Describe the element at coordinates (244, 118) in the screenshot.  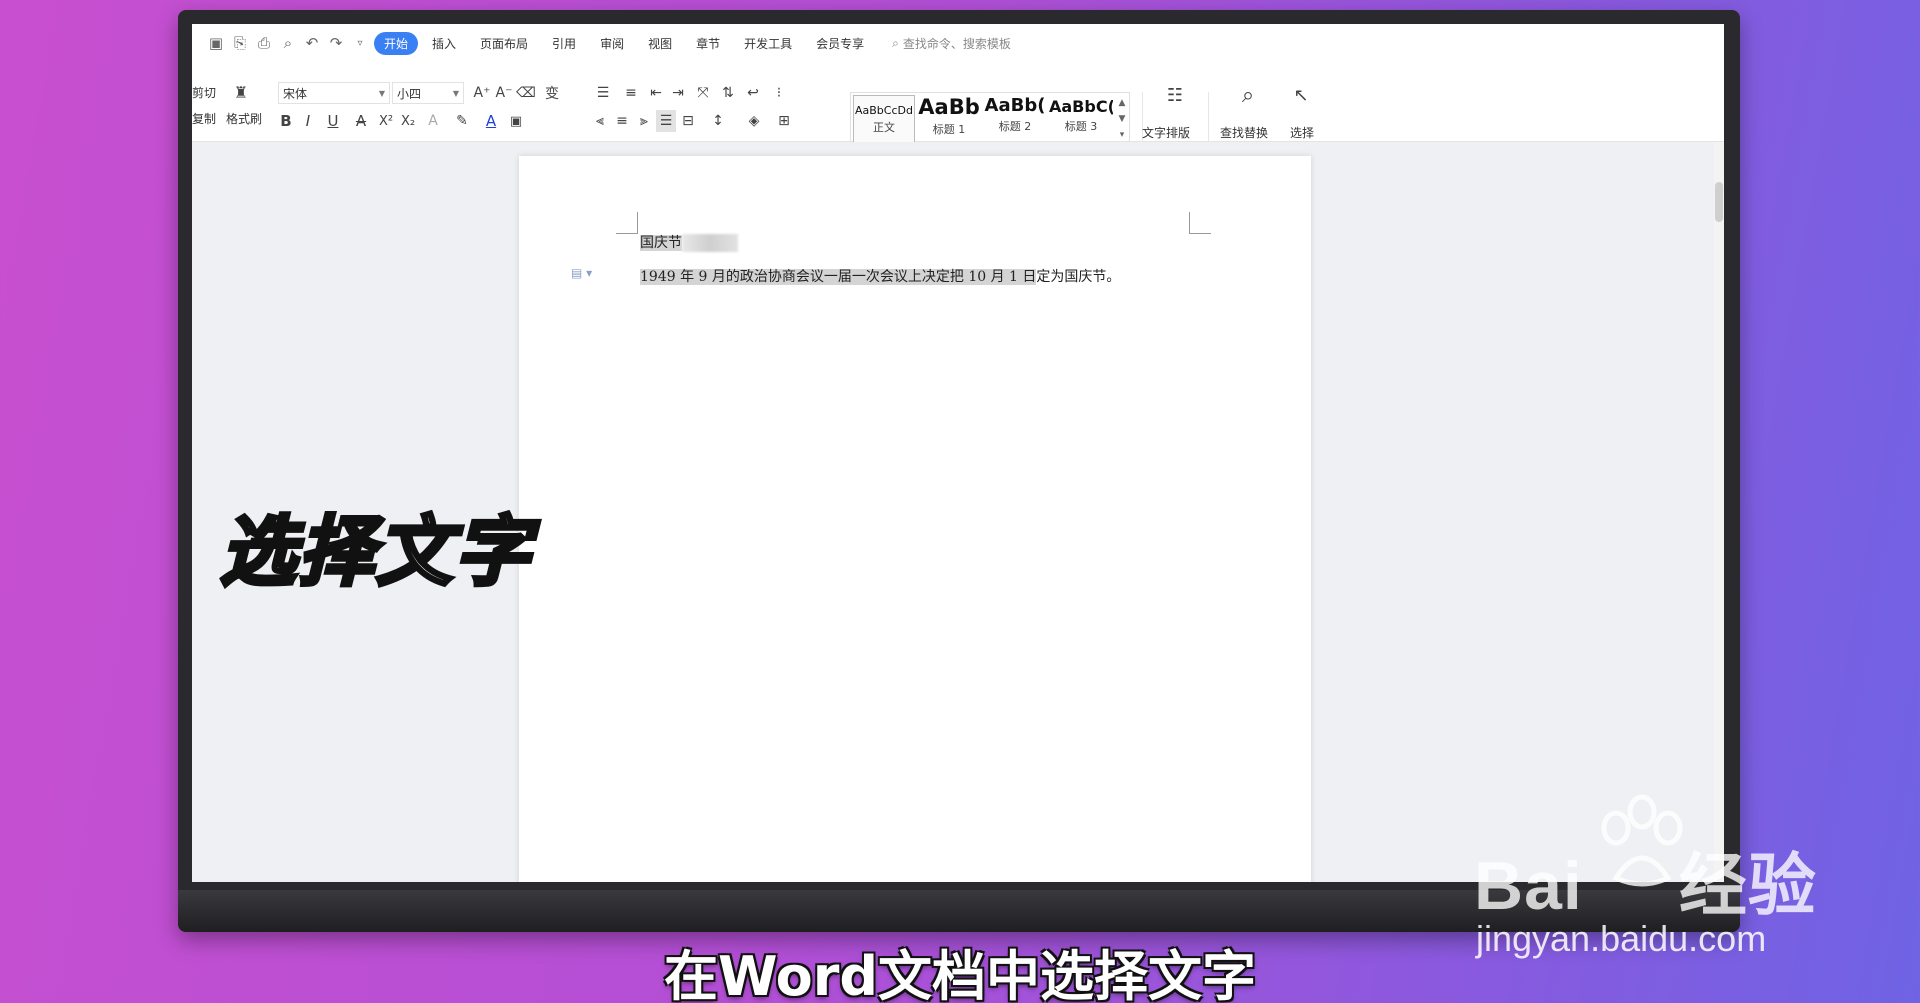
I see `format-painter-button: 格式刷` at that location.